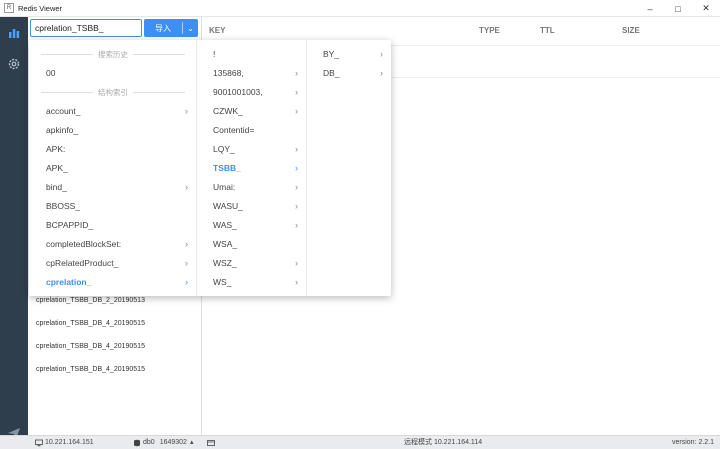 The height and width of the screenshot is (449, 720). I want to click on cascader-option: BCPAPPID_, so click(112, 225).